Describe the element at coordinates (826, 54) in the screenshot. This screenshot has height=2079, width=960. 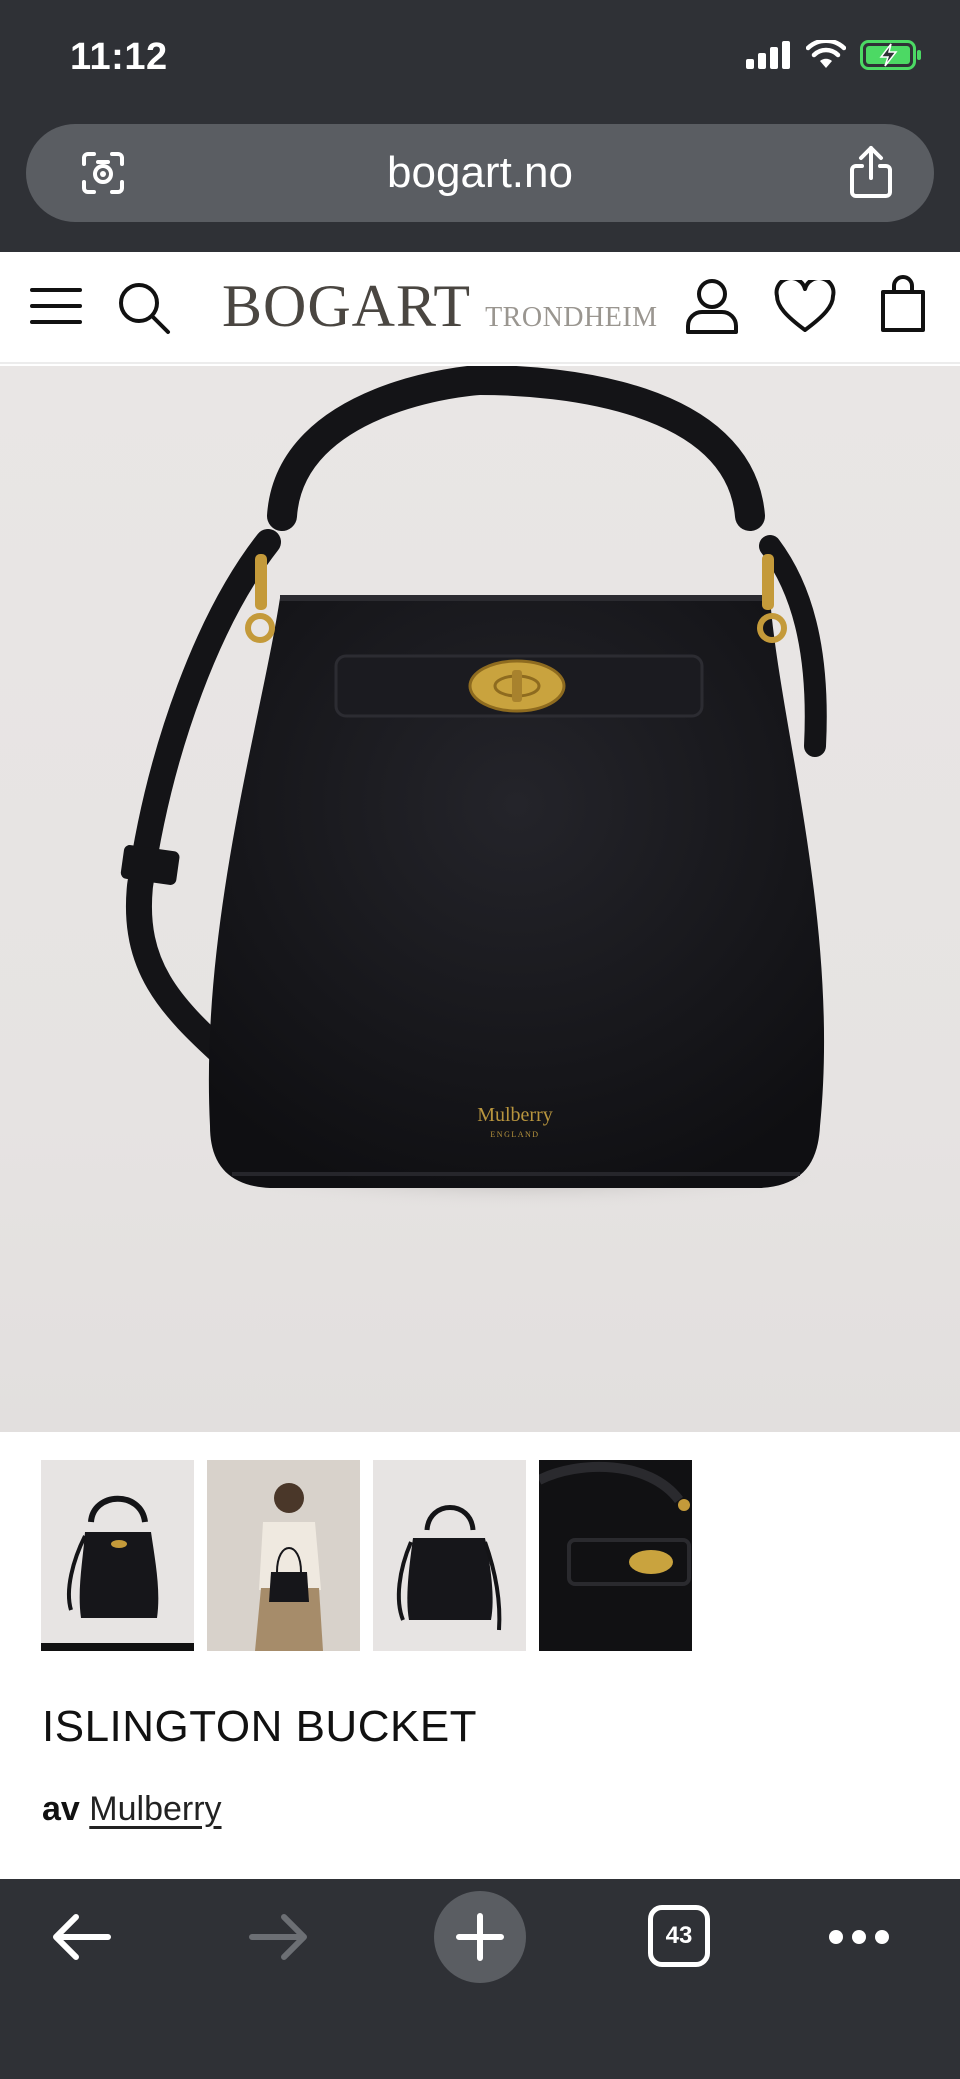
I see `wifi-icon` at that location.